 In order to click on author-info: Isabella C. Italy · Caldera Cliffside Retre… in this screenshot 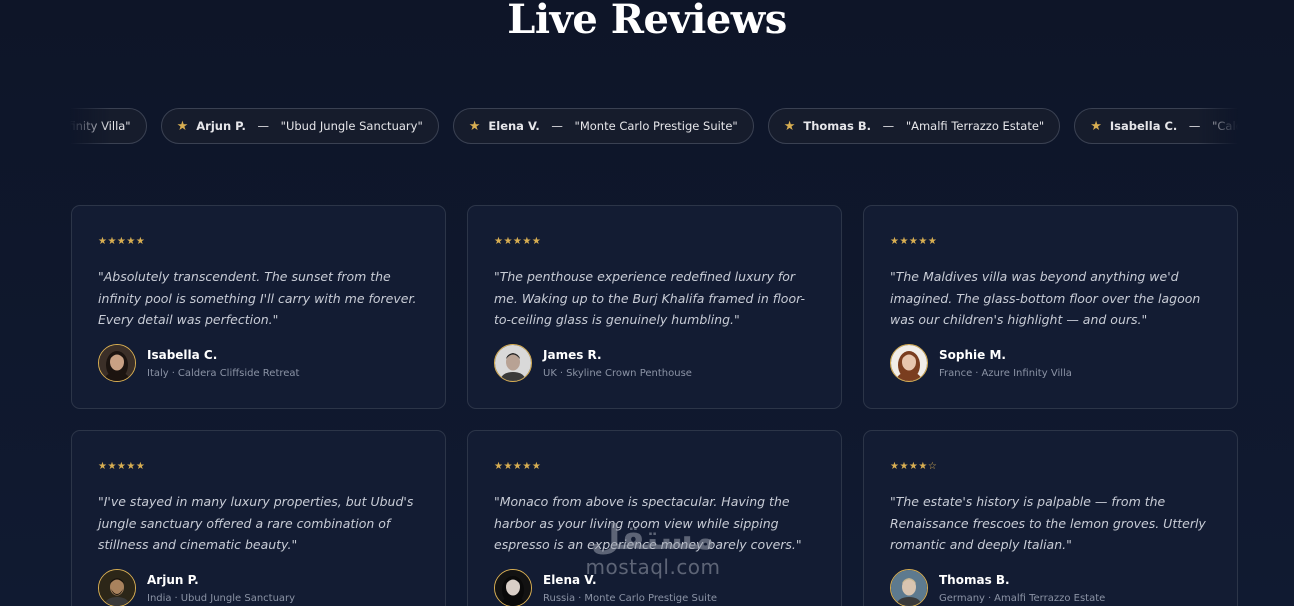, I will do `click(223, 363)`.